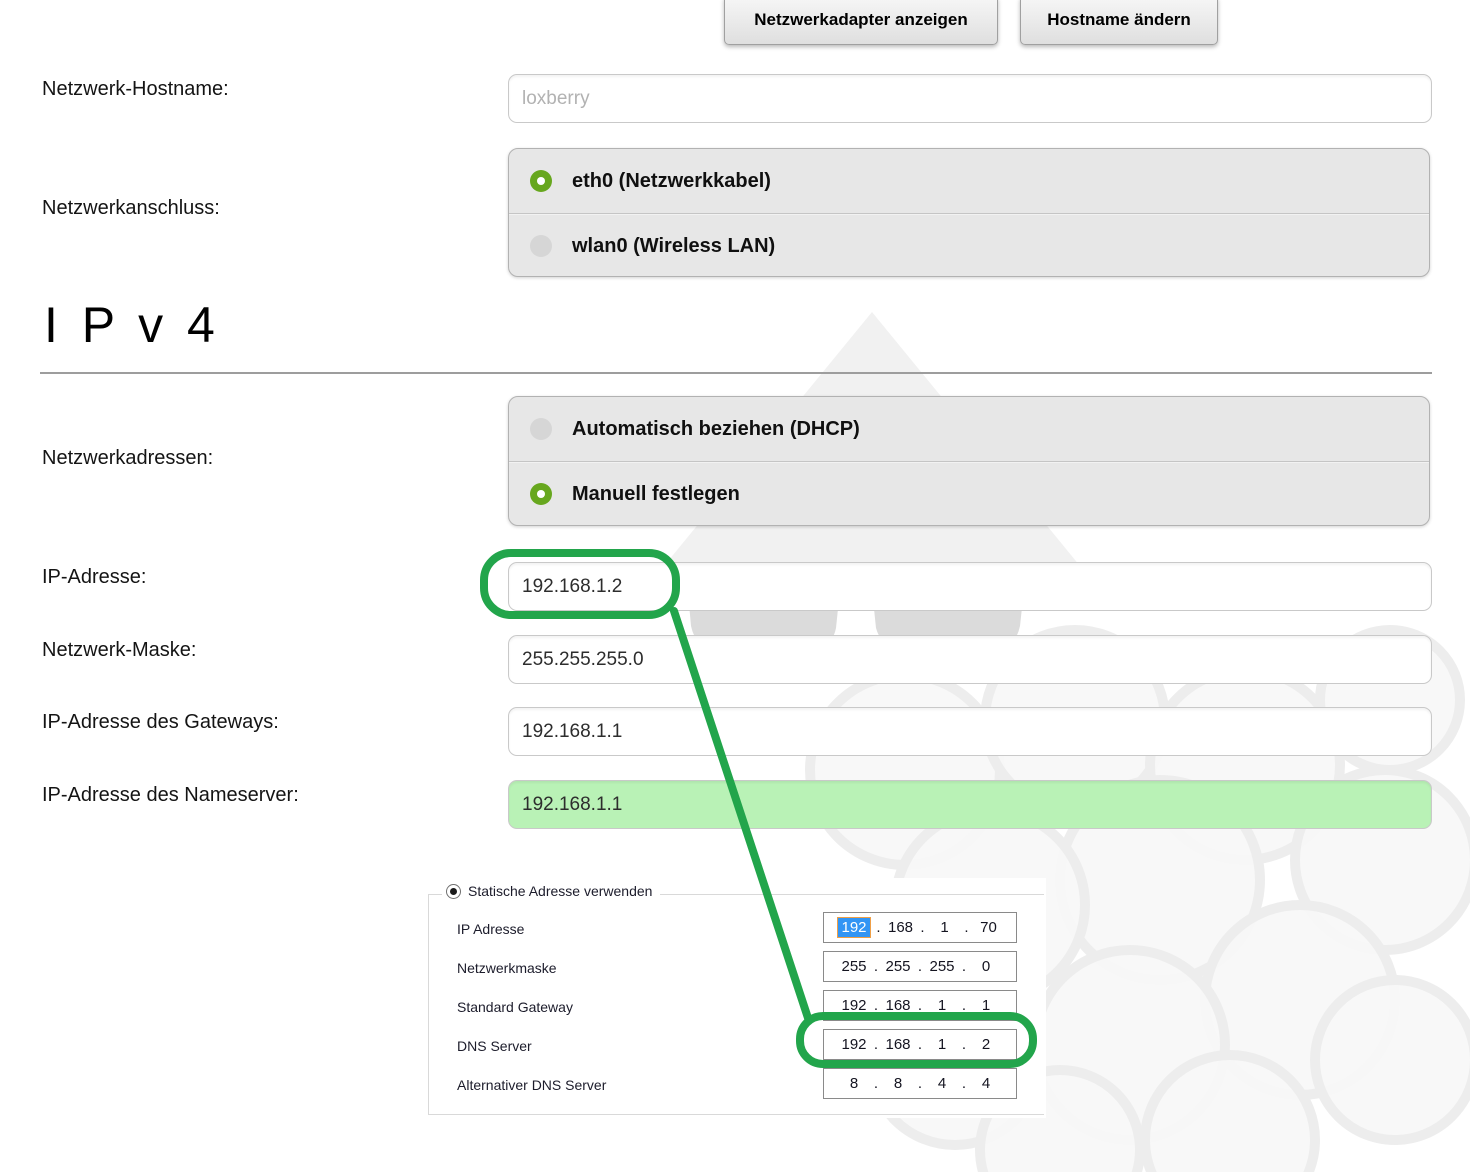 Image resolution: width=1470 pixels, height=1172 pixels. I want to click on static-address-radio: Statische Adresse verwenden, so click(551, 891).